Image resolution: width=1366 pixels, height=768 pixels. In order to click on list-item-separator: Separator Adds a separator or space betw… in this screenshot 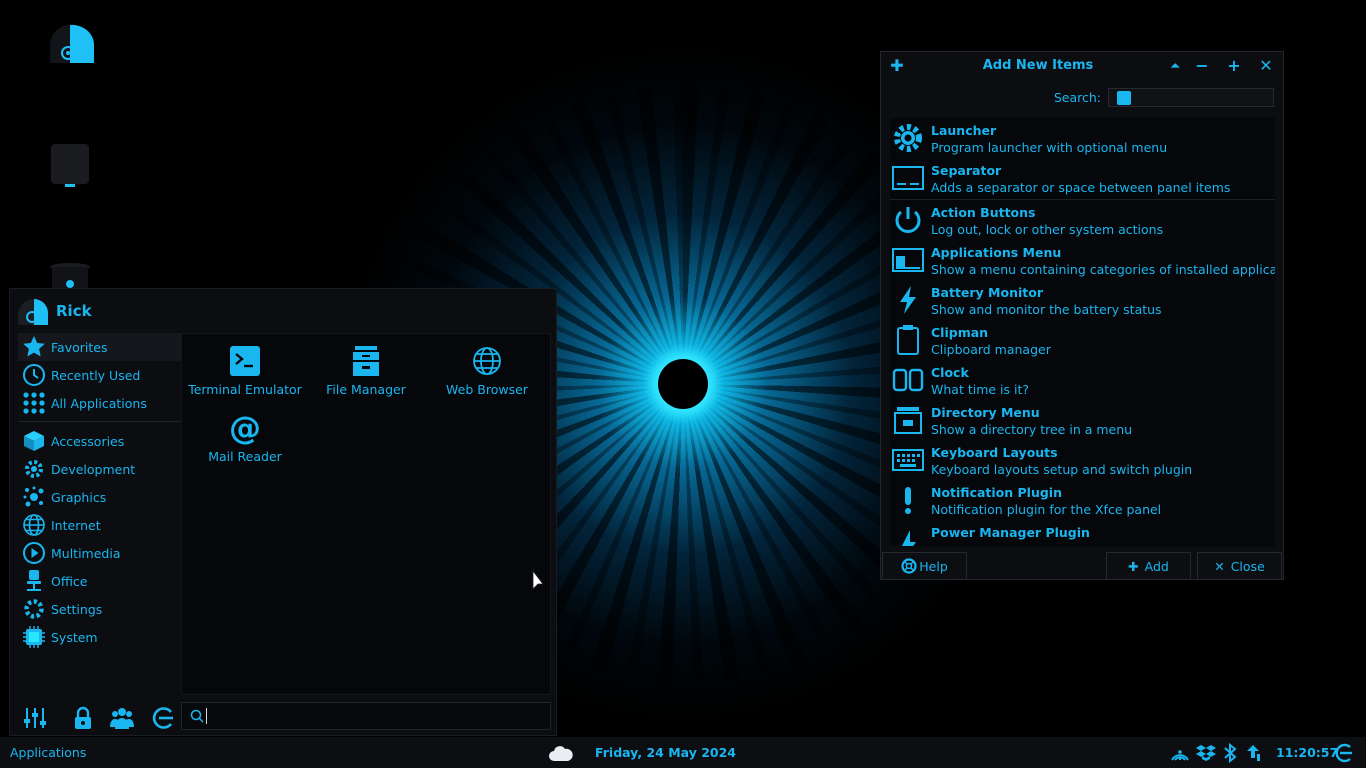, I will do `click(1082, 178)`.